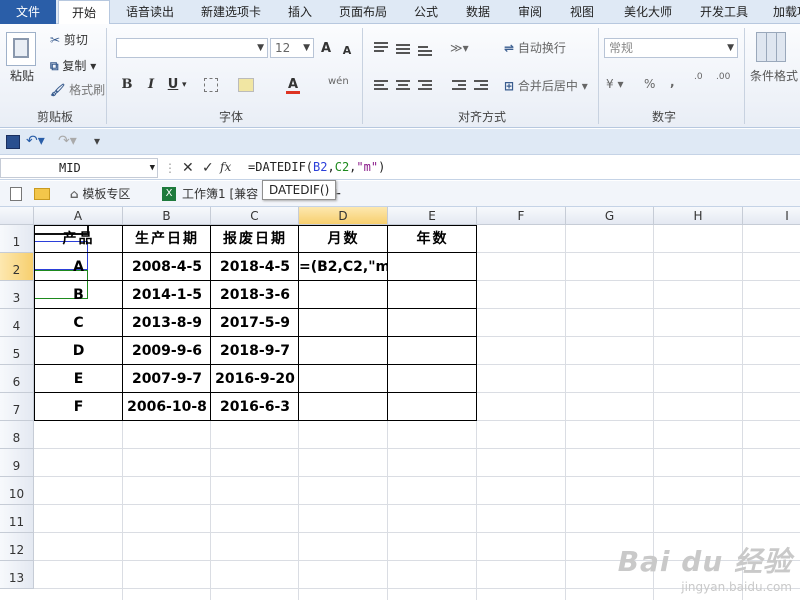 The image size is (800, 600). Describe the element at coordinates (151, 85) in the screenshot. I see `italic-button: I` at that location.